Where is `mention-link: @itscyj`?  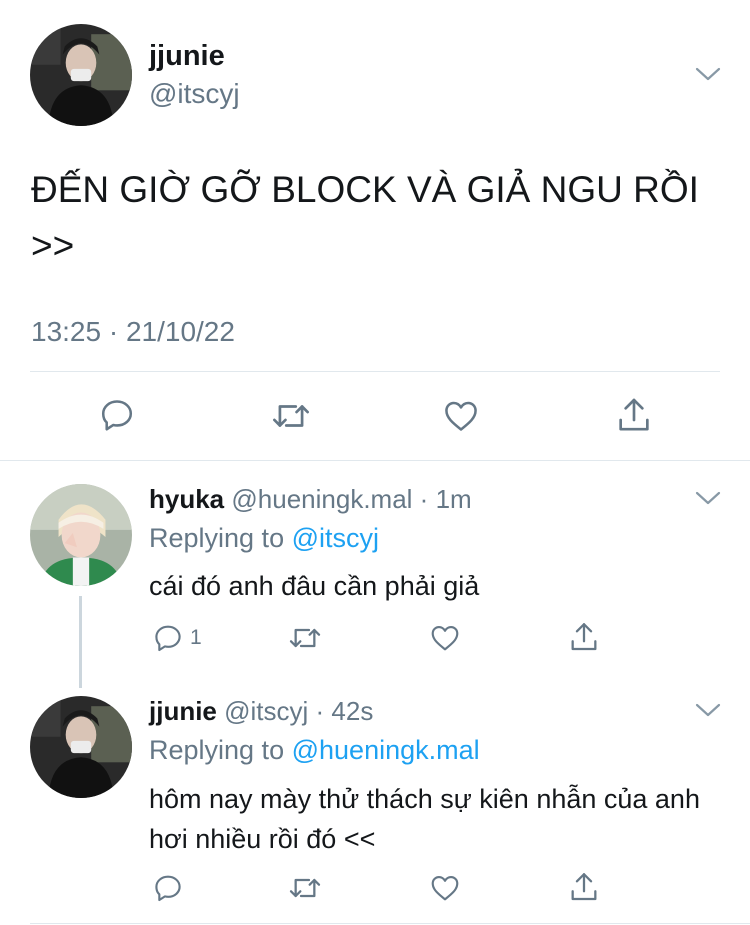
mention-link: @itscyj is located at coordinates (335, 538).